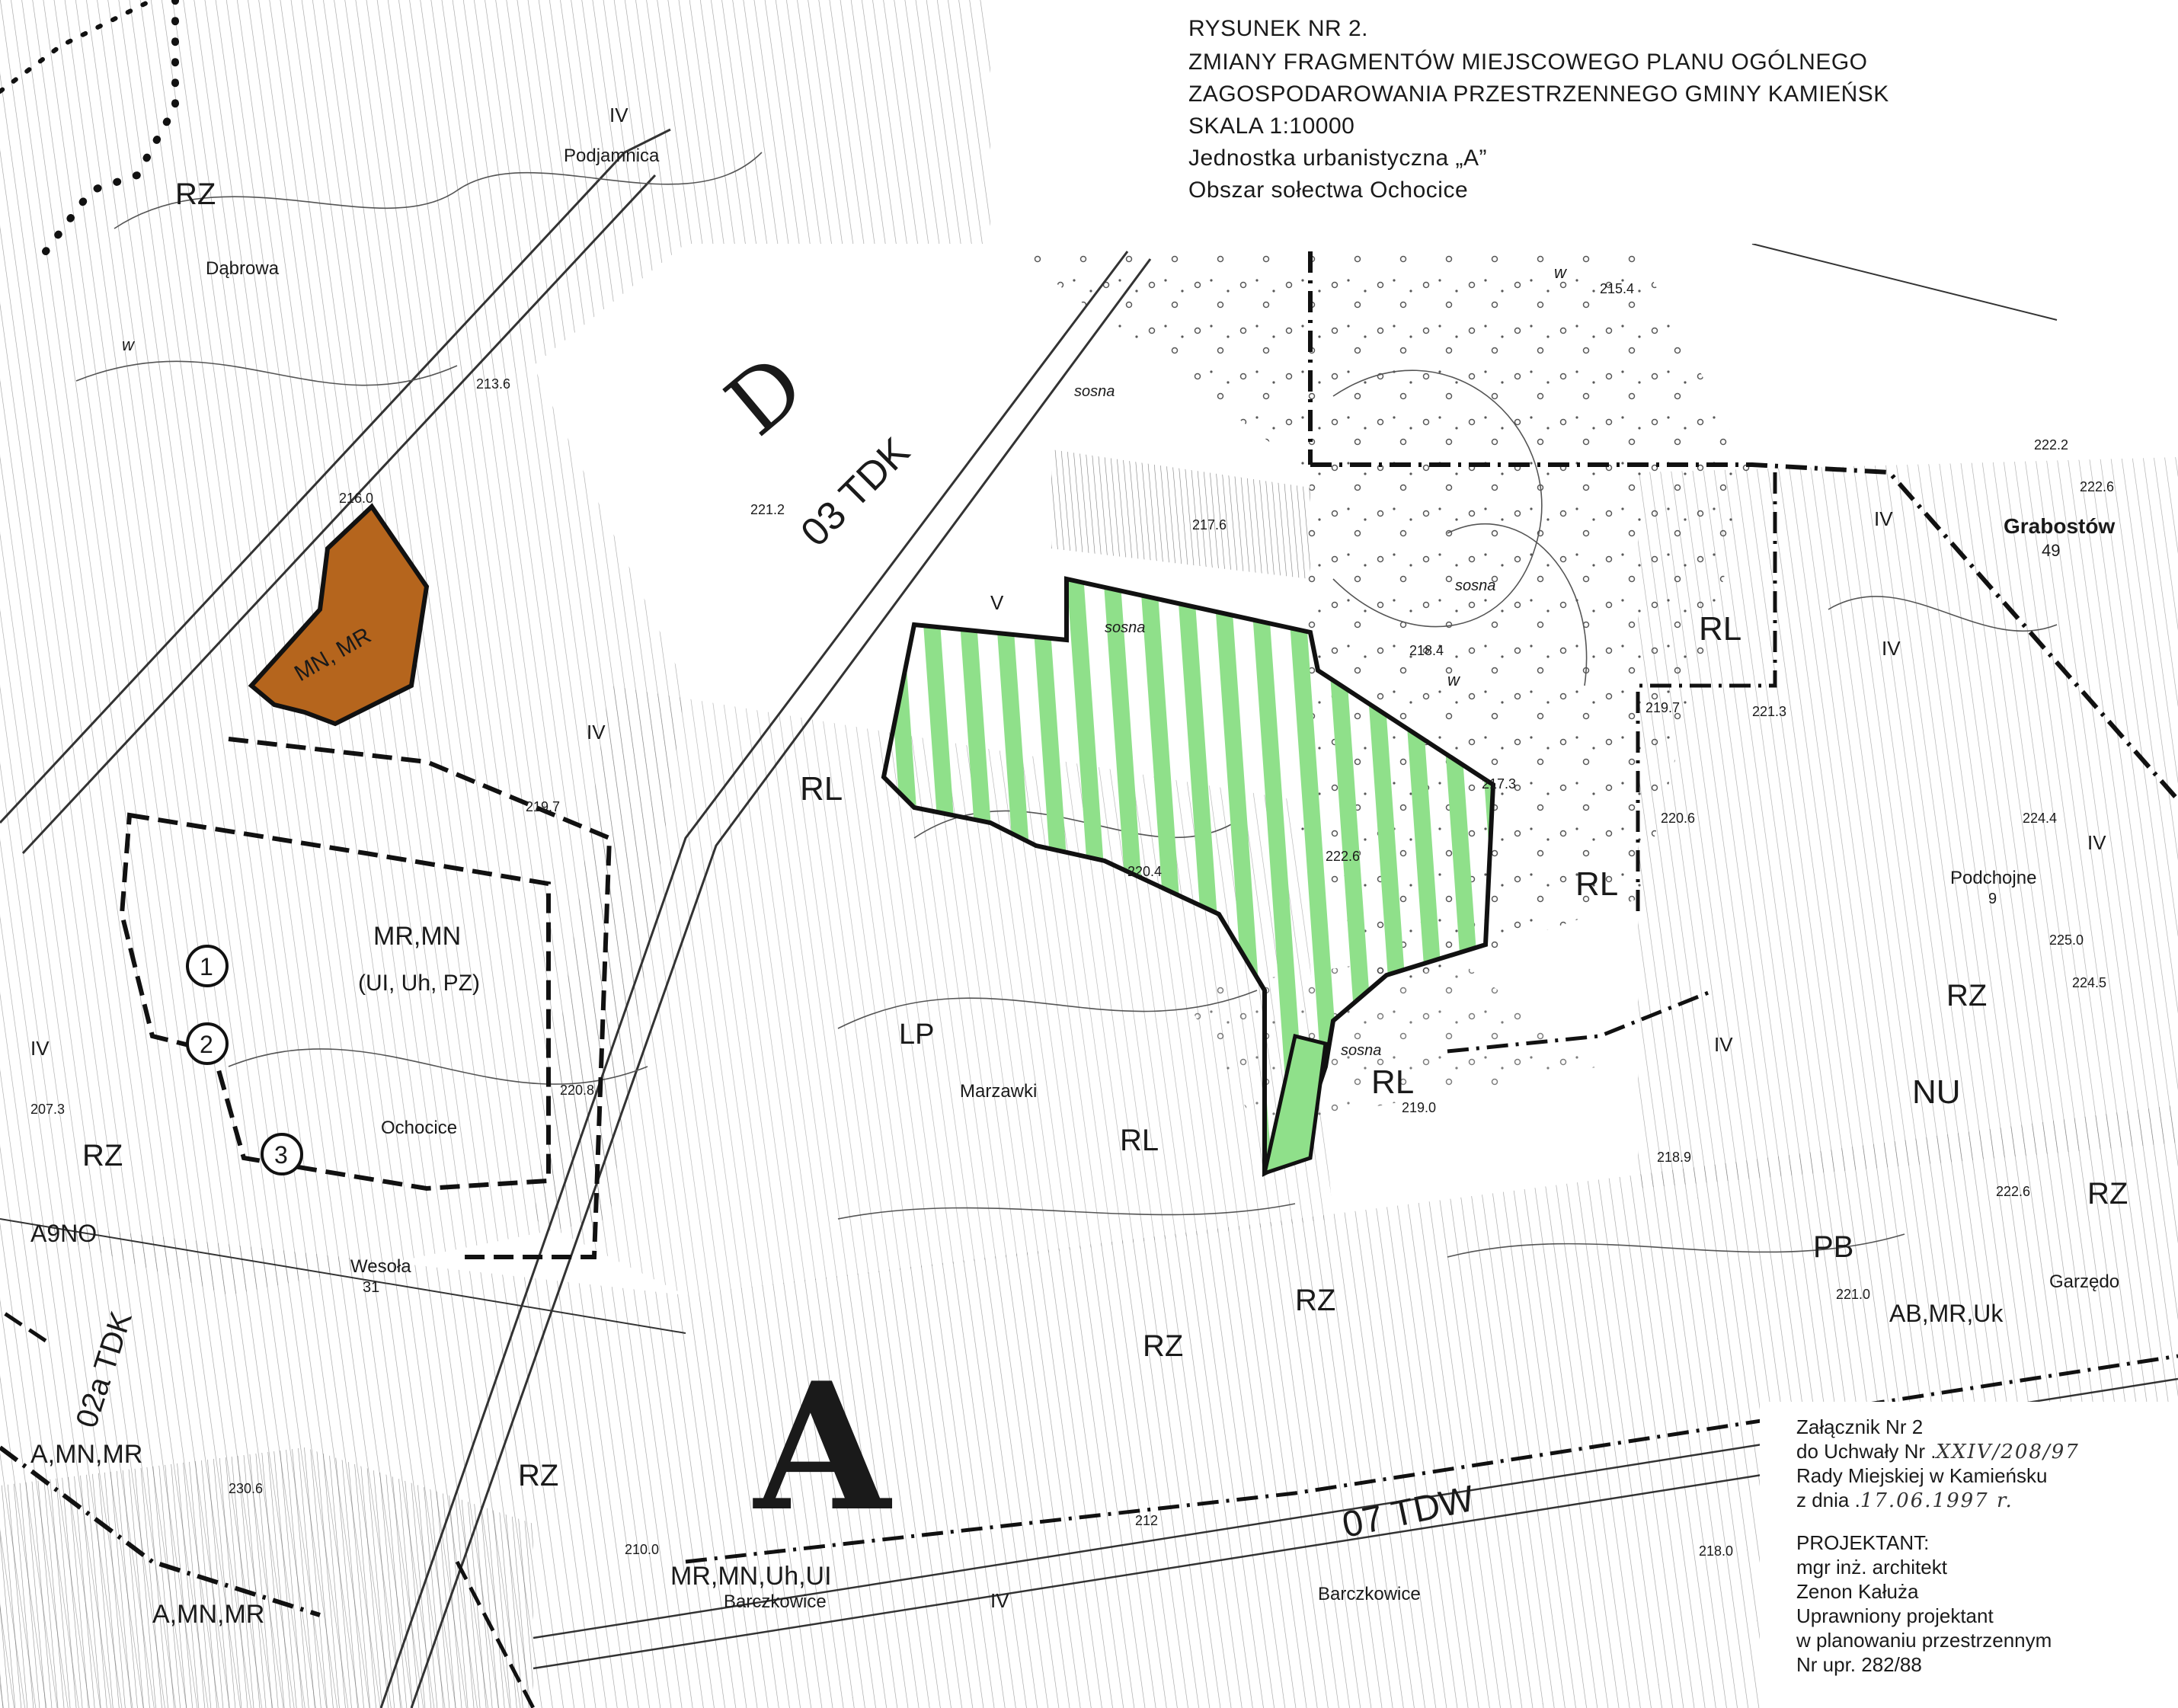 The image size is (2178, 1708). What do you see at coordinates (1499, 784) in the screenshot?
I see `spot-height: 217.3` at bounding box center [1499, 784].